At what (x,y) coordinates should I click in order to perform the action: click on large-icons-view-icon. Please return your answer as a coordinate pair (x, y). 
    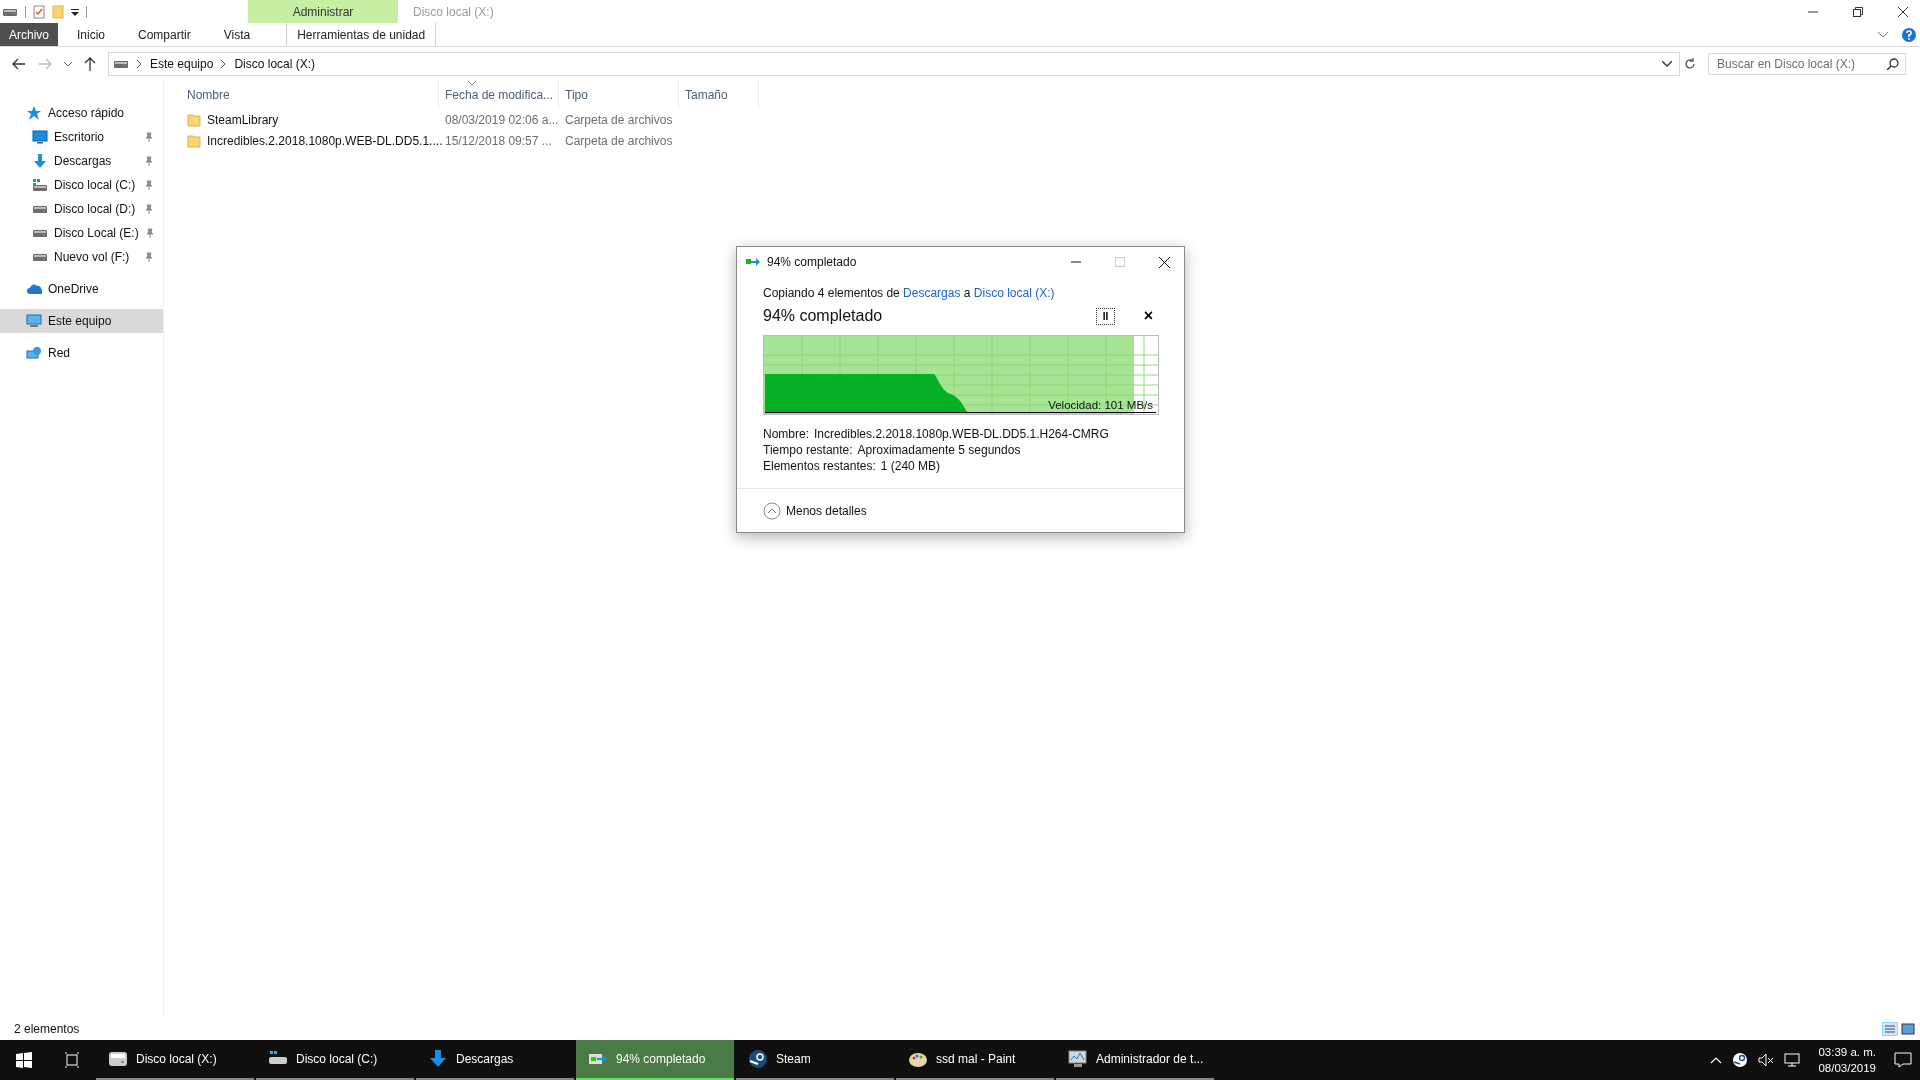
    Looking at the image, I should click on (1908, 1029).